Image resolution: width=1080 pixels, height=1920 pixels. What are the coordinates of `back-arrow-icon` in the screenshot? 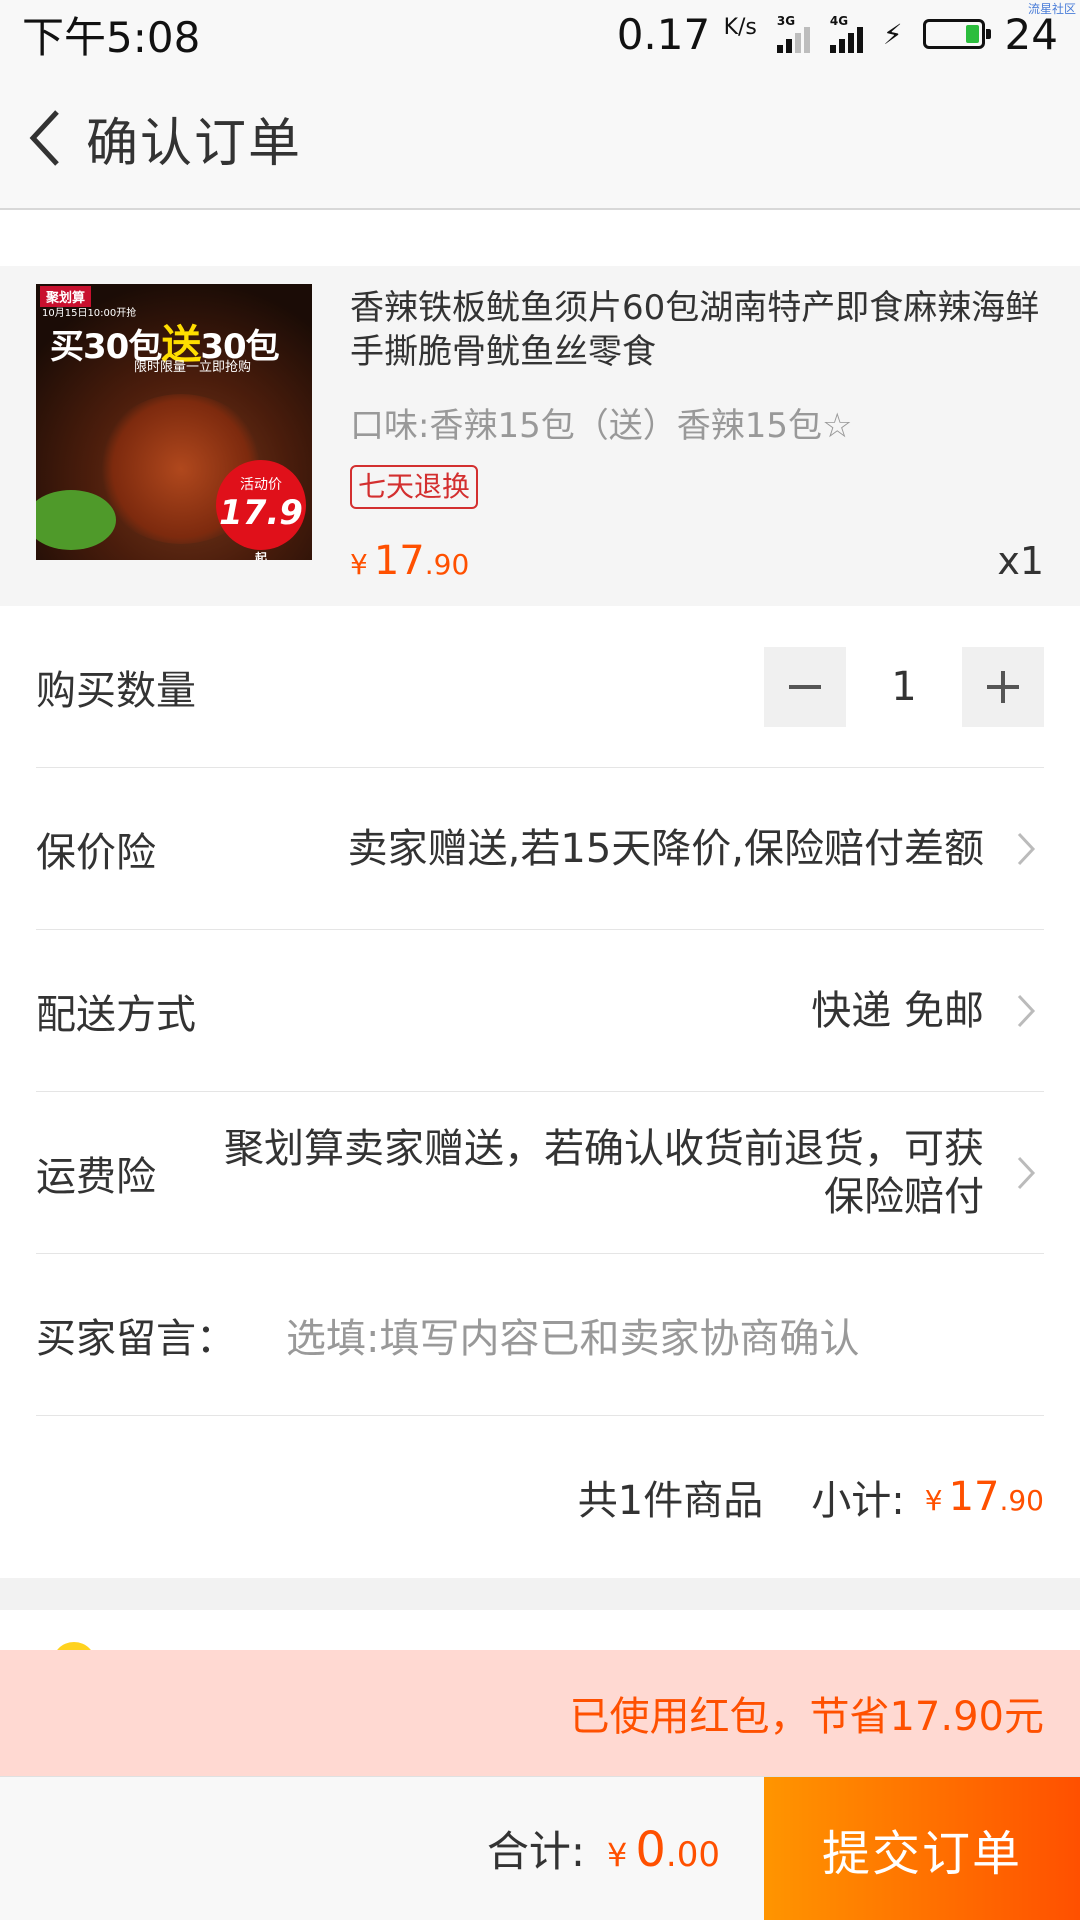 It's located at (44, 138).